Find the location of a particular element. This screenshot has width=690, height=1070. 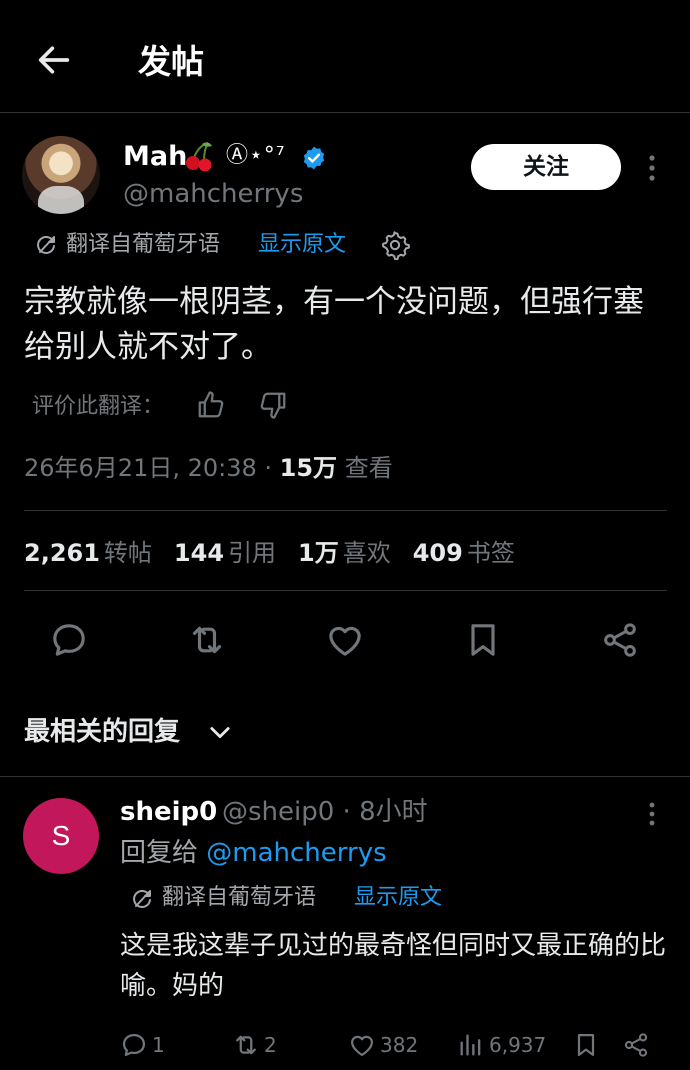

thumbs-down-icon is located at coordinates (273, 405).